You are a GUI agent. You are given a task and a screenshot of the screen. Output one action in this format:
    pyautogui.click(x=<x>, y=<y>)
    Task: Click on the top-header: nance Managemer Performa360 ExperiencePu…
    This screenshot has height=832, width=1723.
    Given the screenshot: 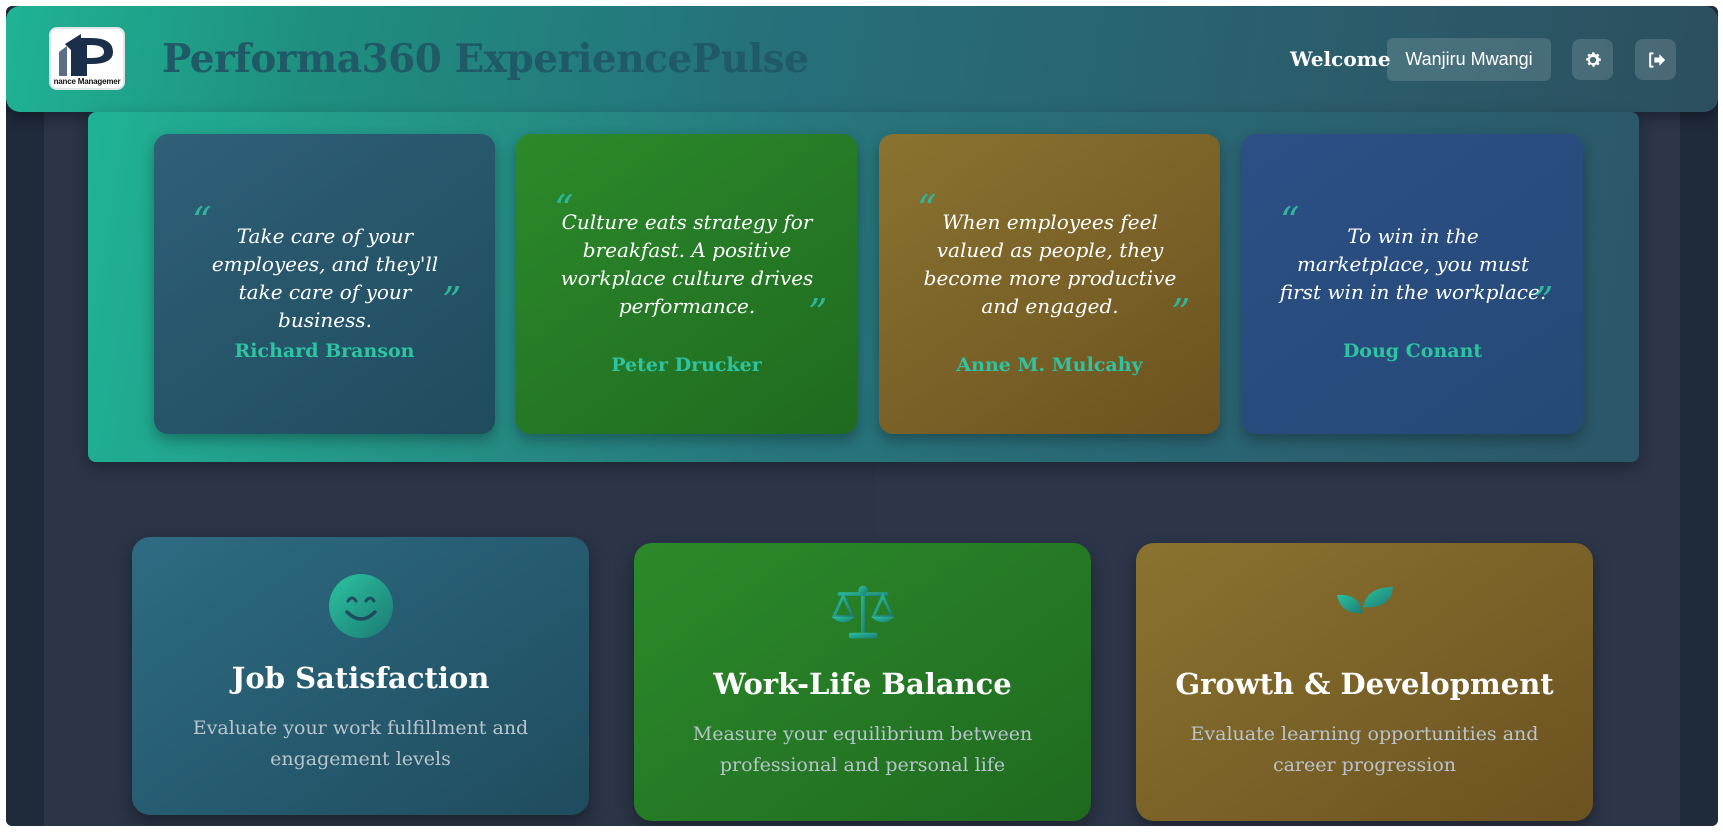 What is the action you would take?
    pyautogui.click(x=862, y=59)
    